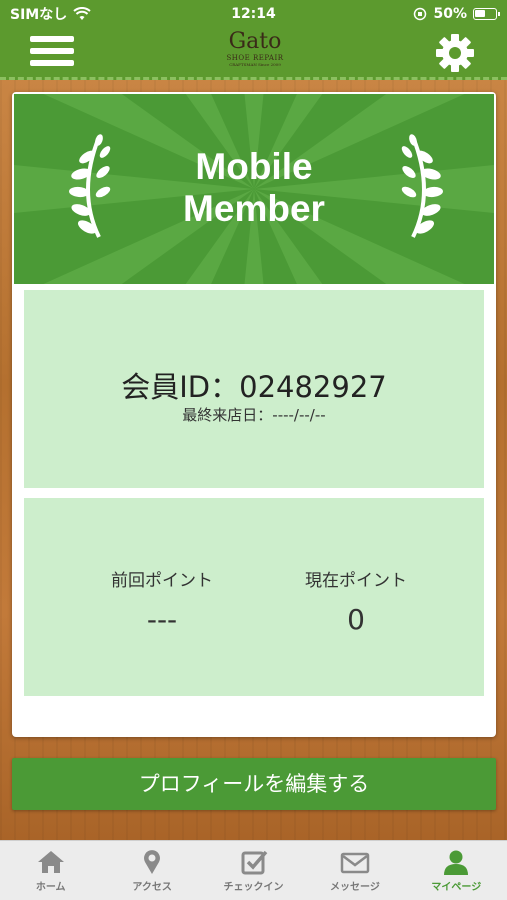 The height and width of the screenshot is (900, 507). Describe the element at coordinates (456, 862) in the screenshot. I see `person-icon` at that location.